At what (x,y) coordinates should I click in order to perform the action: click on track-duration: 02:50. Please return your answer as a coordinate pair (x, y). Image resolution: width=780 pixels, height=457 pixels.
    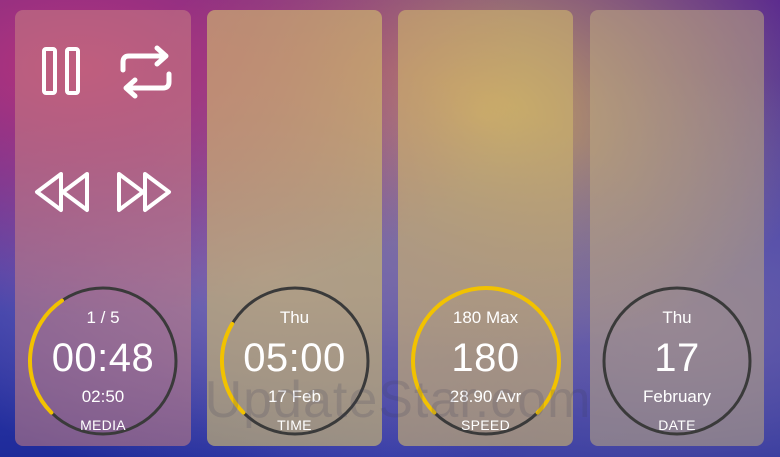
    Looking at the image, I should click on (103, 396).